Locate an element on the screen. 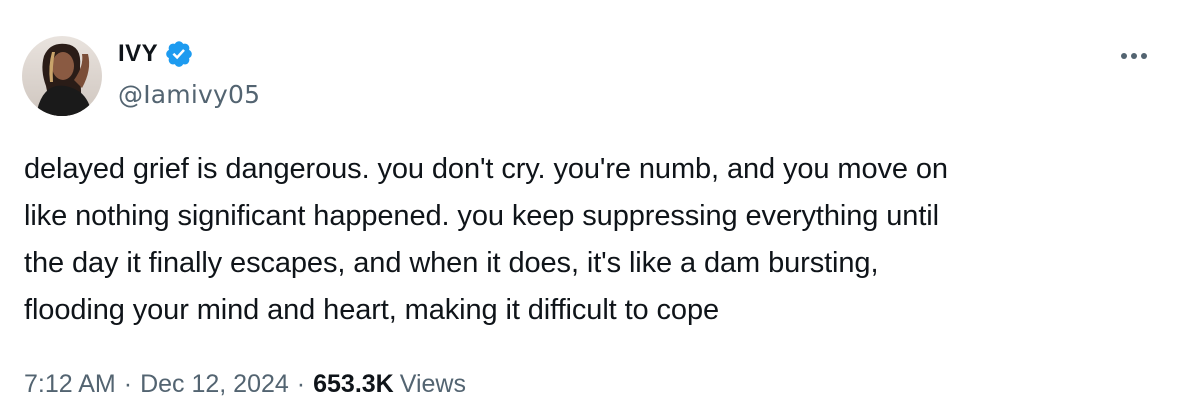 The height and width of the screenshot is (416, 1182). more-options-button is located at coordinates (1134, 56).